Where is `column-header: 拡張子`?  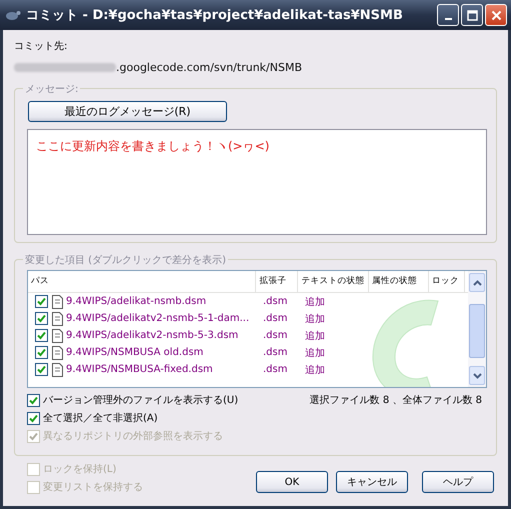
column-header: 拡張子 is located at coordinates (277, 281).